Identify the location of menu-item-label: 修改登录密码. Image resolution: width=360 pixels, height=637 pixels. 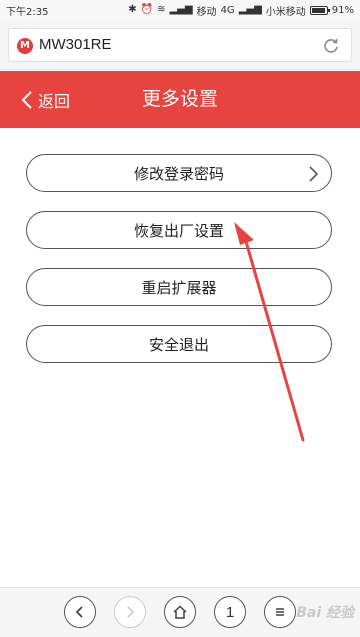
(178, 173).